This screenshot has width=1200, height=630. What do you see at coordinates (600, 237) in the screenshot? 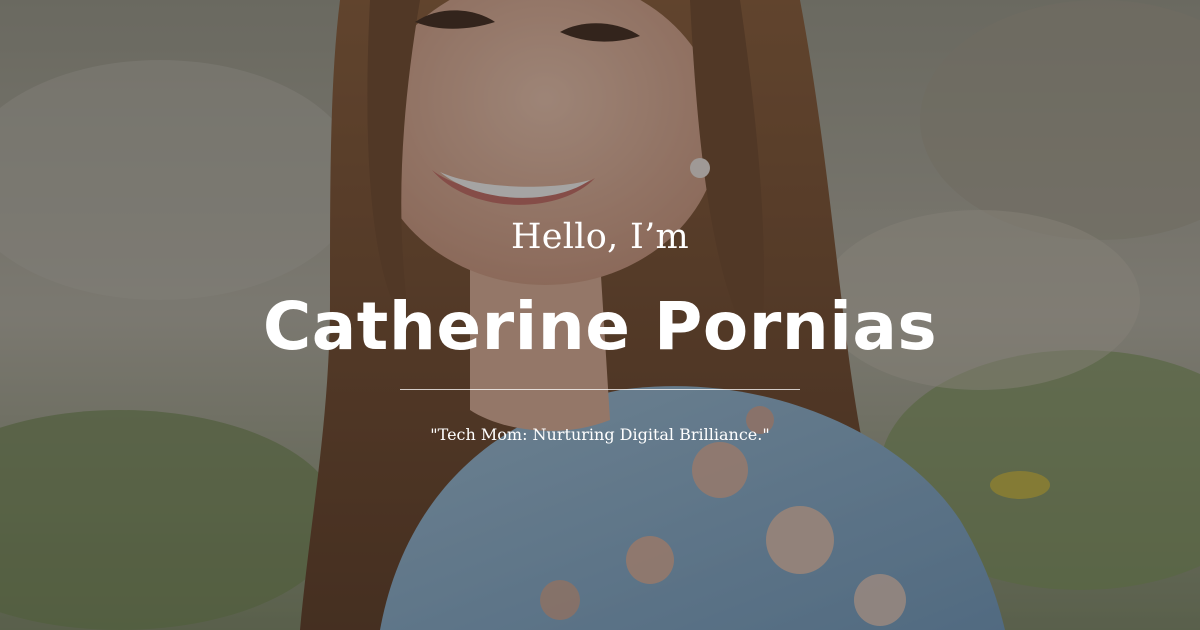
I see `greeting-text: Hello, I’m` at bounding box center [600, 237].